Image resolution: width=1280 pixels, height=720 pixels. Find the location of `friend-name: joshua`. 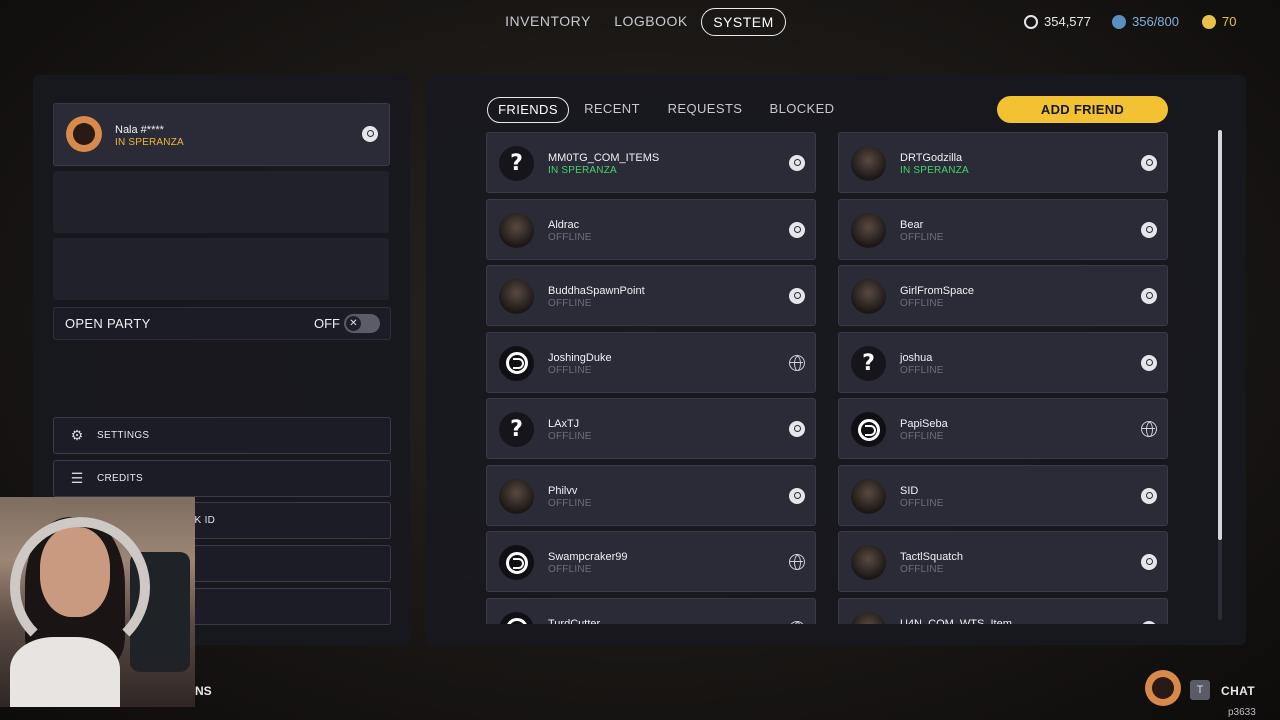

friend-name: joshua is located at coordinates (916, 357).